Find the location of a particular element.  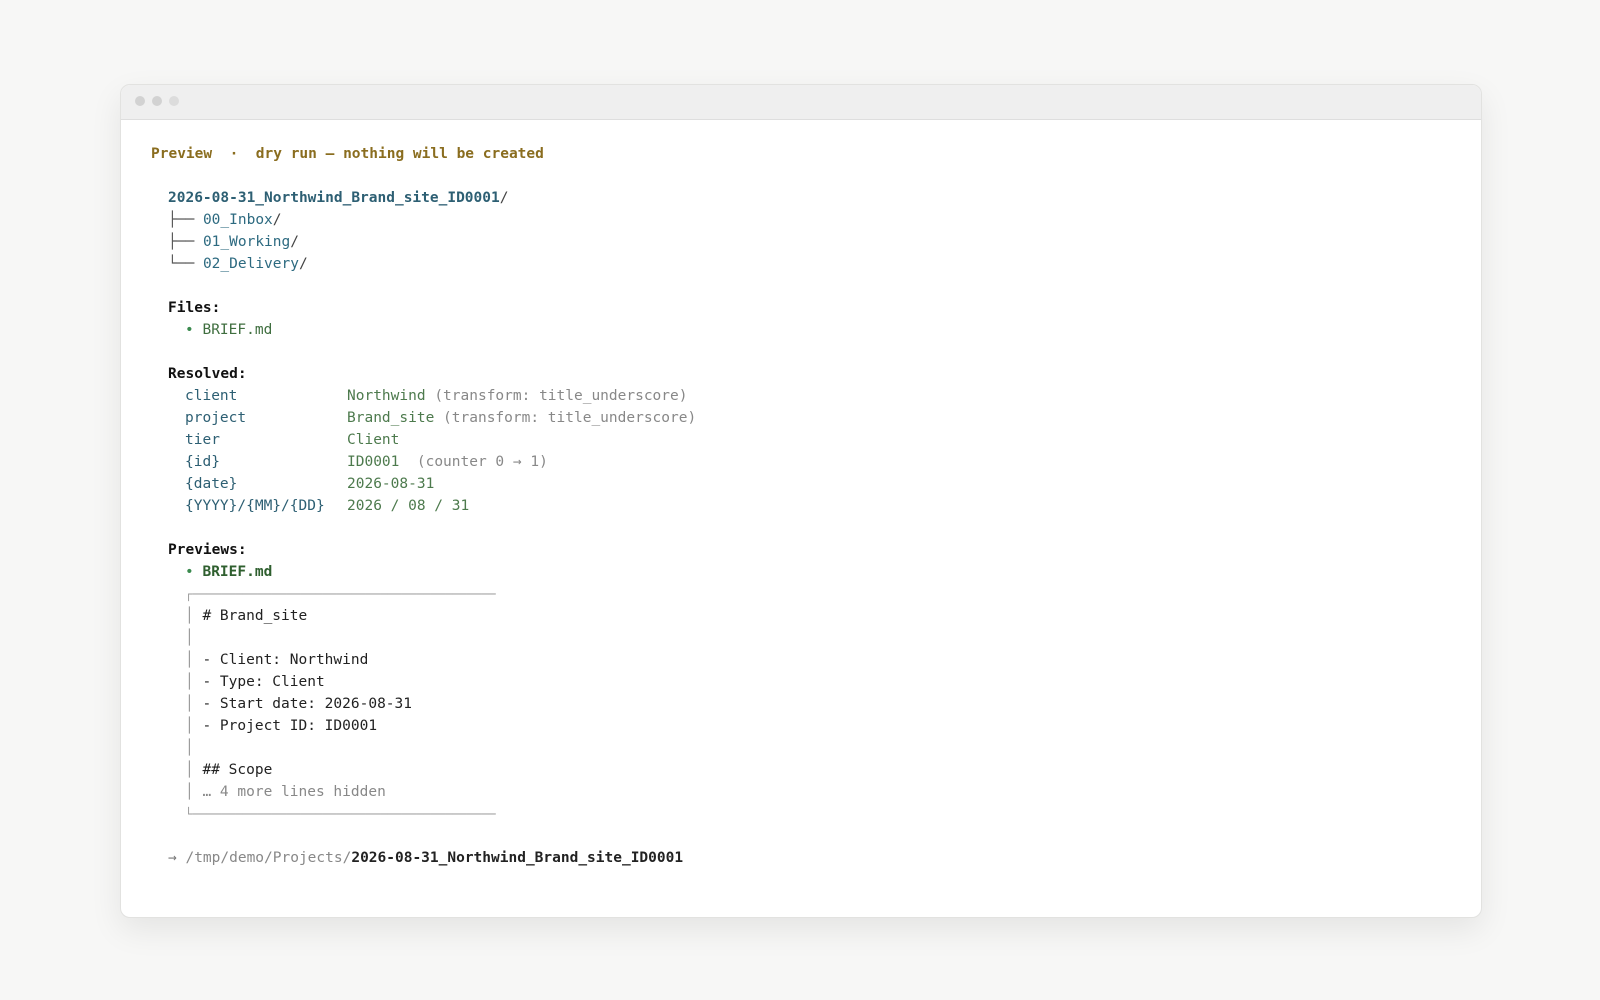

resolved-value: 2026 / 08 / 31 is located at coordinates (408, 506).